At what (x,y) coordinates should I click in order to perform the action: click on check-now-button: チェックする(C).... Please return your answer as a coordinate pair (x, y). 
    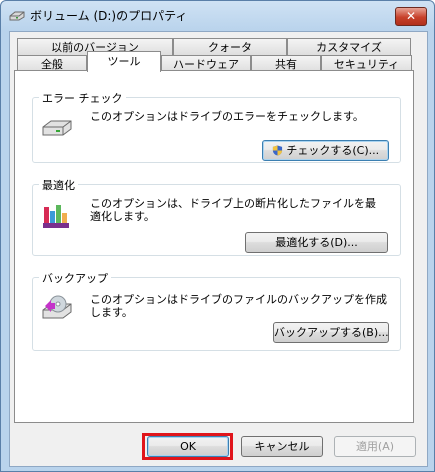
    Looking at the image, I should click on (325, 150).